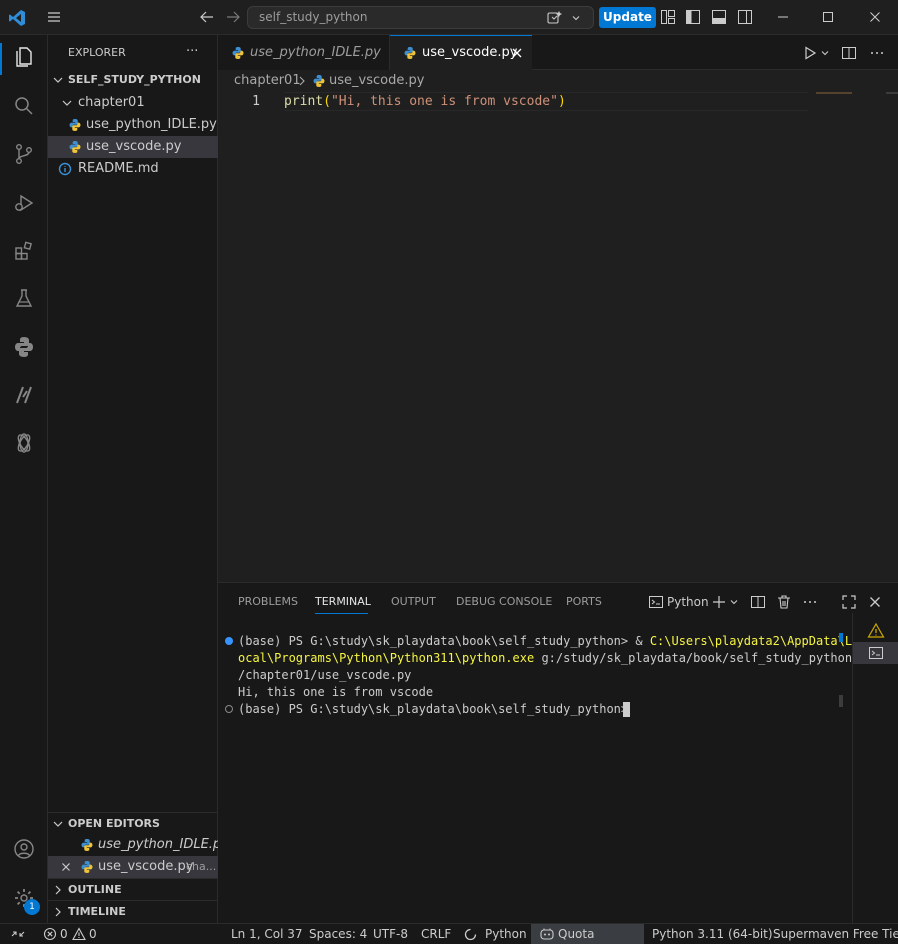 The width and height of the screenshot is (898, 944). What do you see at coordinates (745, 17) in the screenshot?
I see `toggle-secondary-sidebar-icon` at bounding box center [745, 17].